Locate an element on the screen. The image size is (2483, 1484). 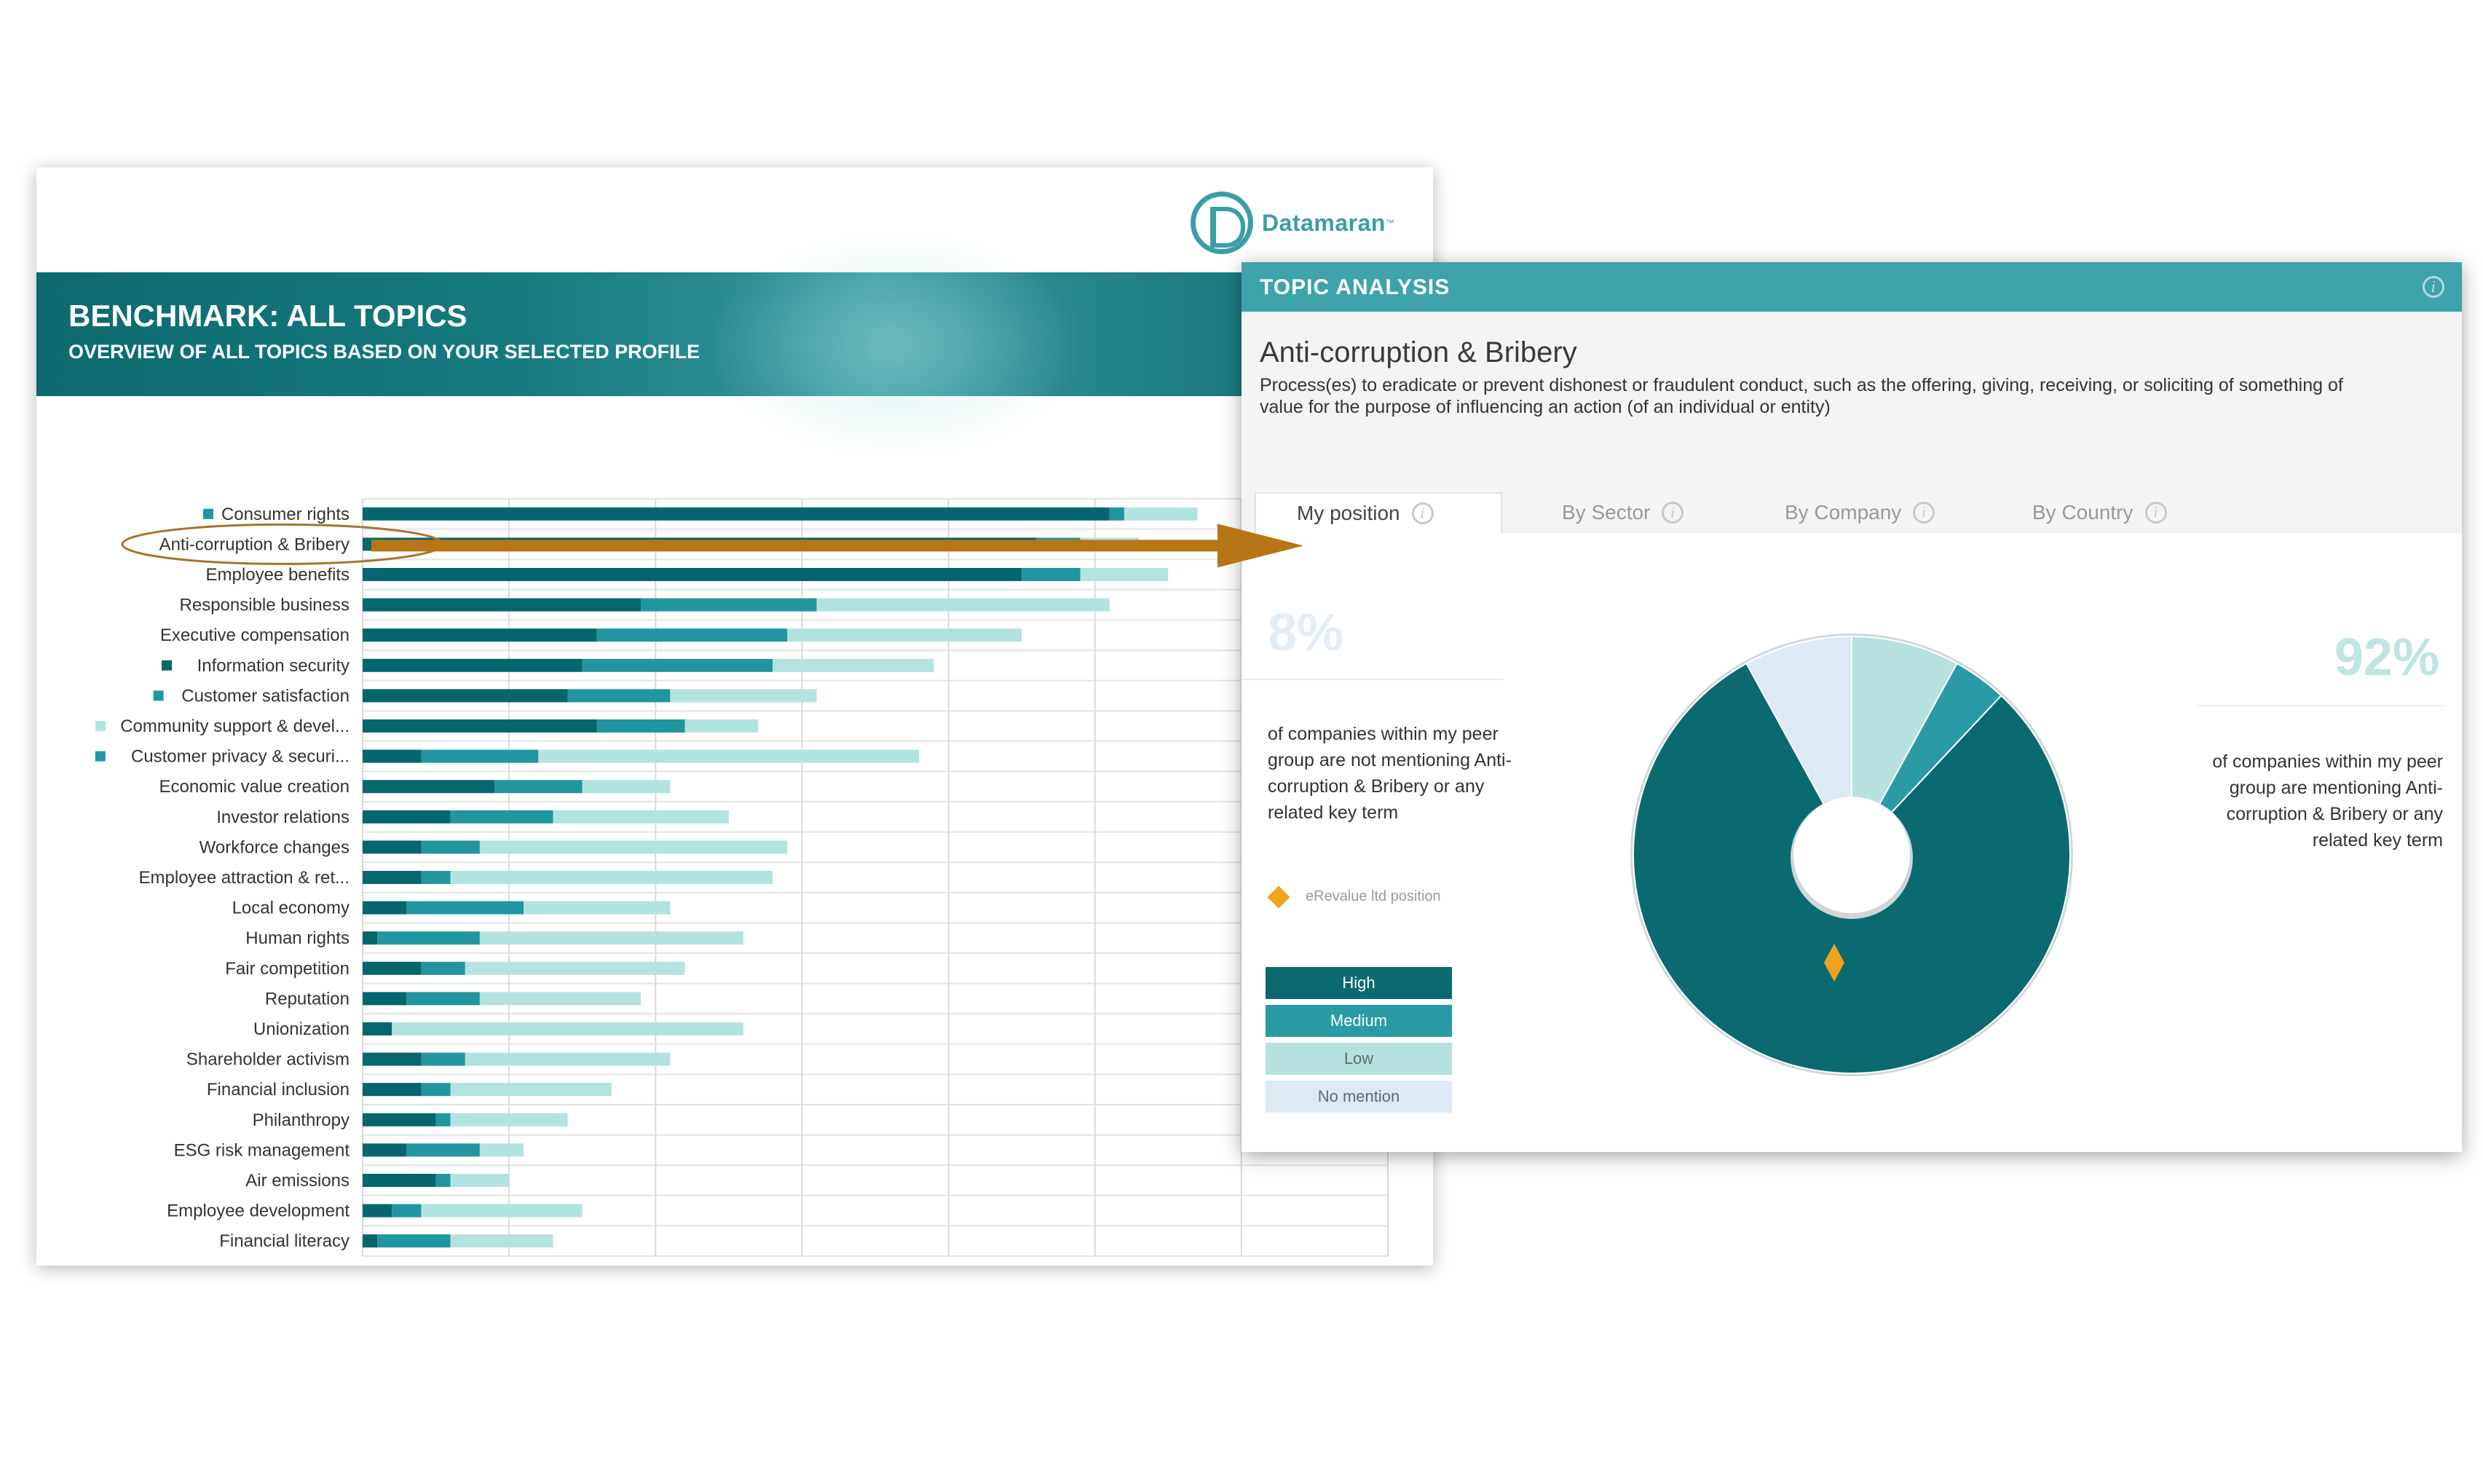
category-label: Consumer rights is located at coordinates (285, 514).